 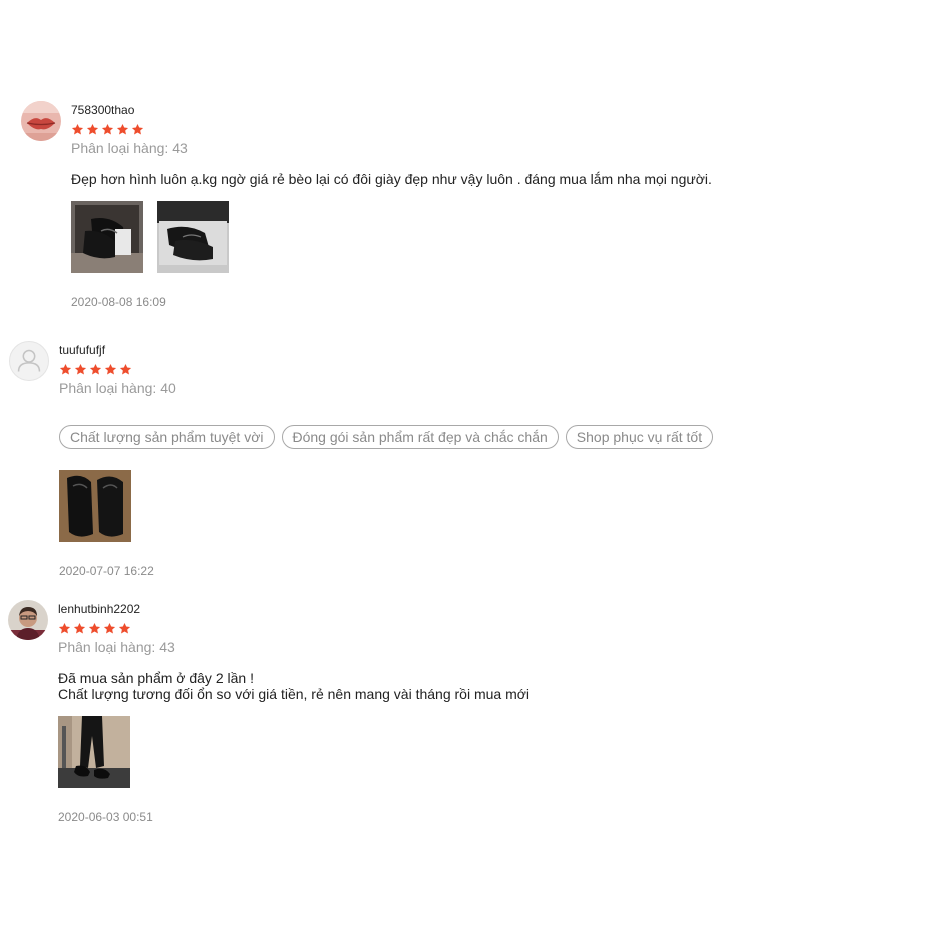 I want to click on username: tuufufufjf, so click(x=82, y=350).